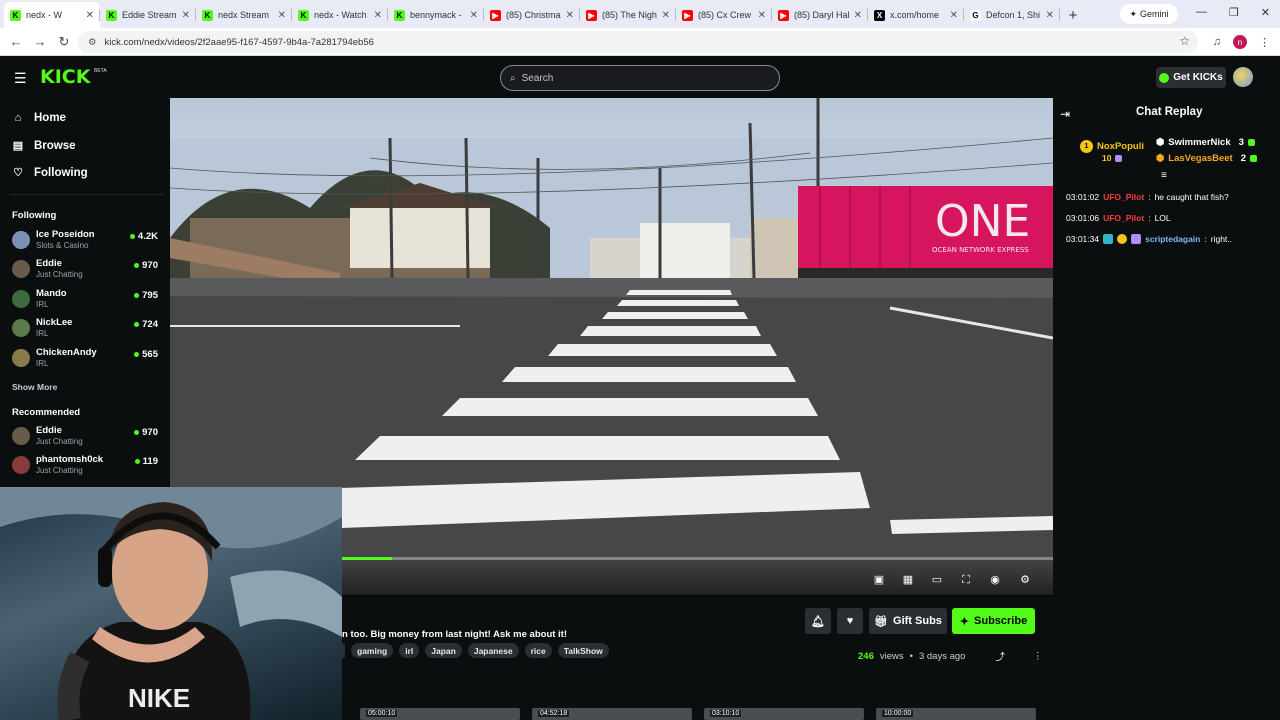 This screenshot has width=1280, height=720. Describe the element at coordinates (628, 15) in the screenshot. I see `browser-tab: ▶ (85) The Nigh ✕` at that location.